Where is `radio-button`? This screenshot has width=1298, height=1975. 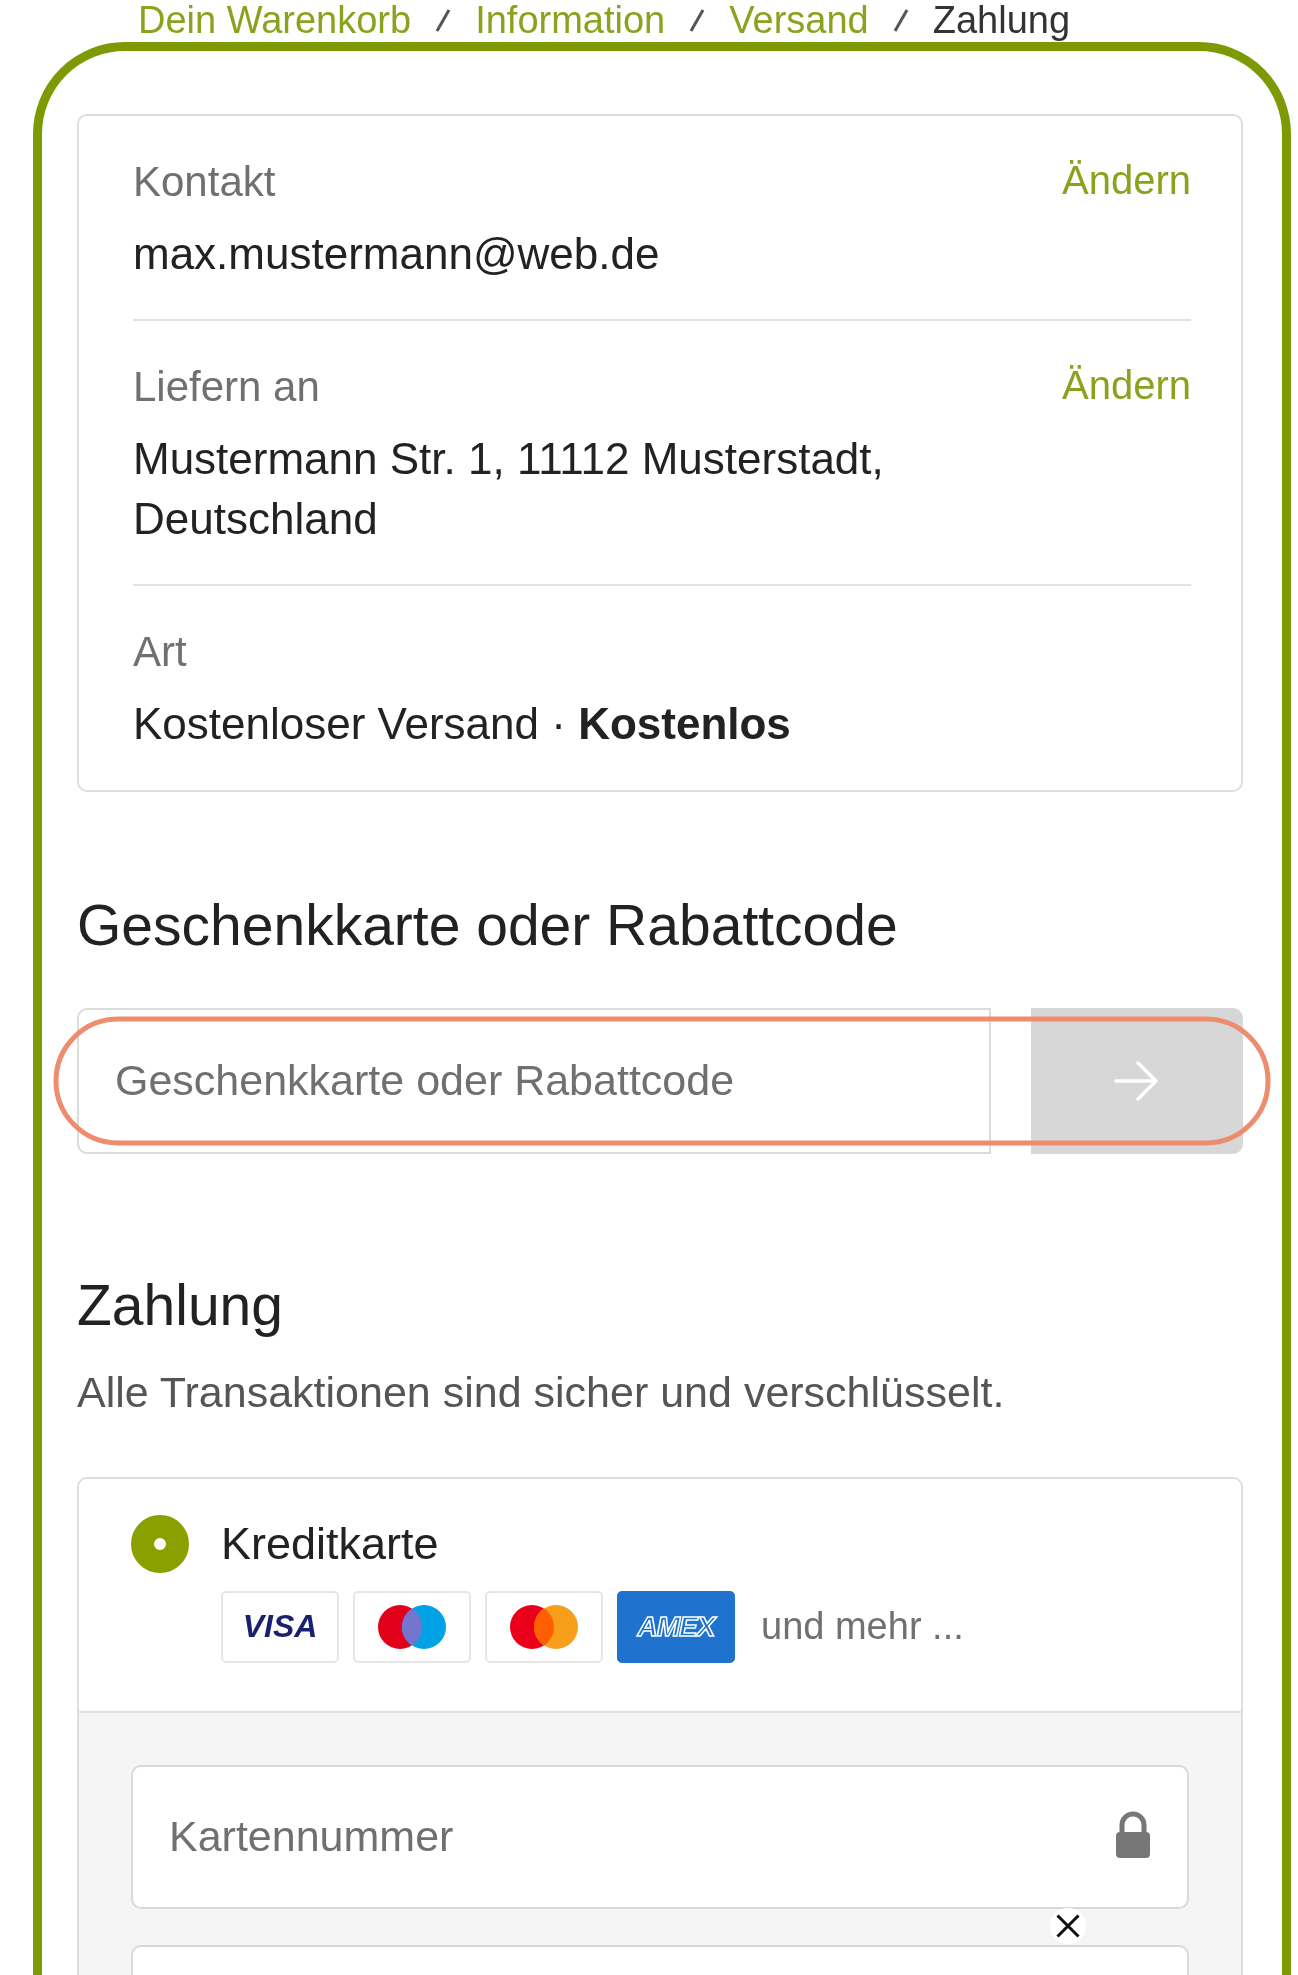 radio-button is located at coordinates (160, 1543).